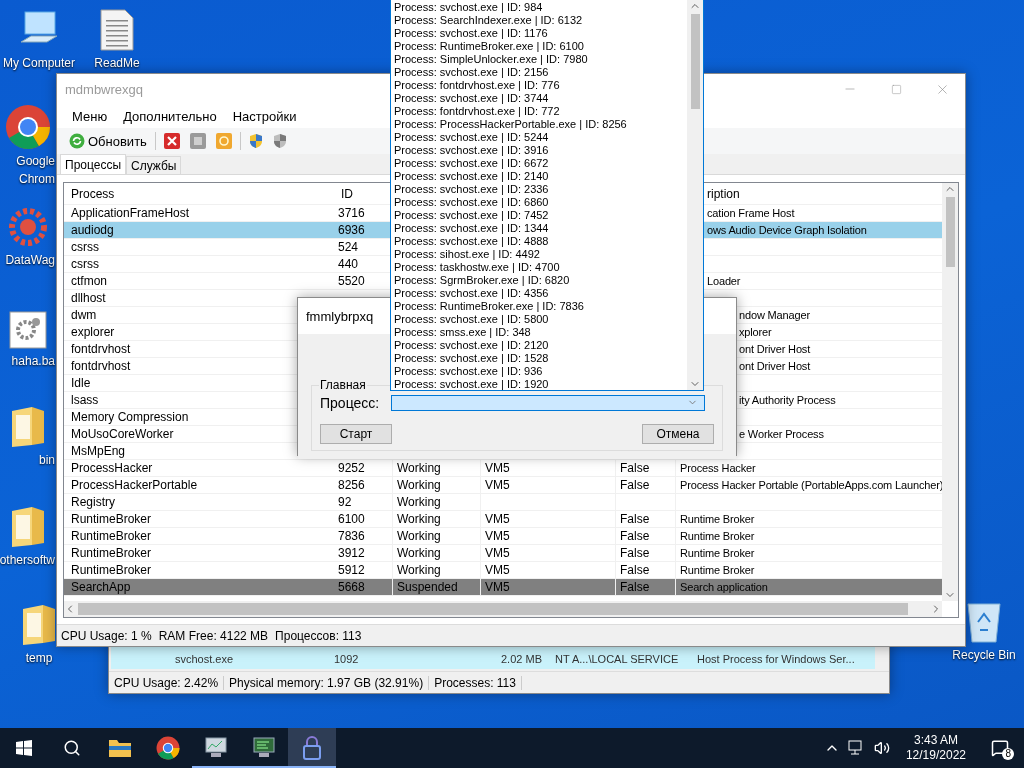 The width and height of the screenshot is (1024, 768). I want to click on group-label: Главная, so click(343, 385).